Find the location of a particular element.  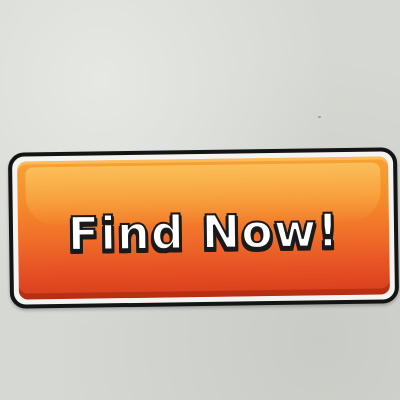

dust-speck is located at coordinates (319, 117).